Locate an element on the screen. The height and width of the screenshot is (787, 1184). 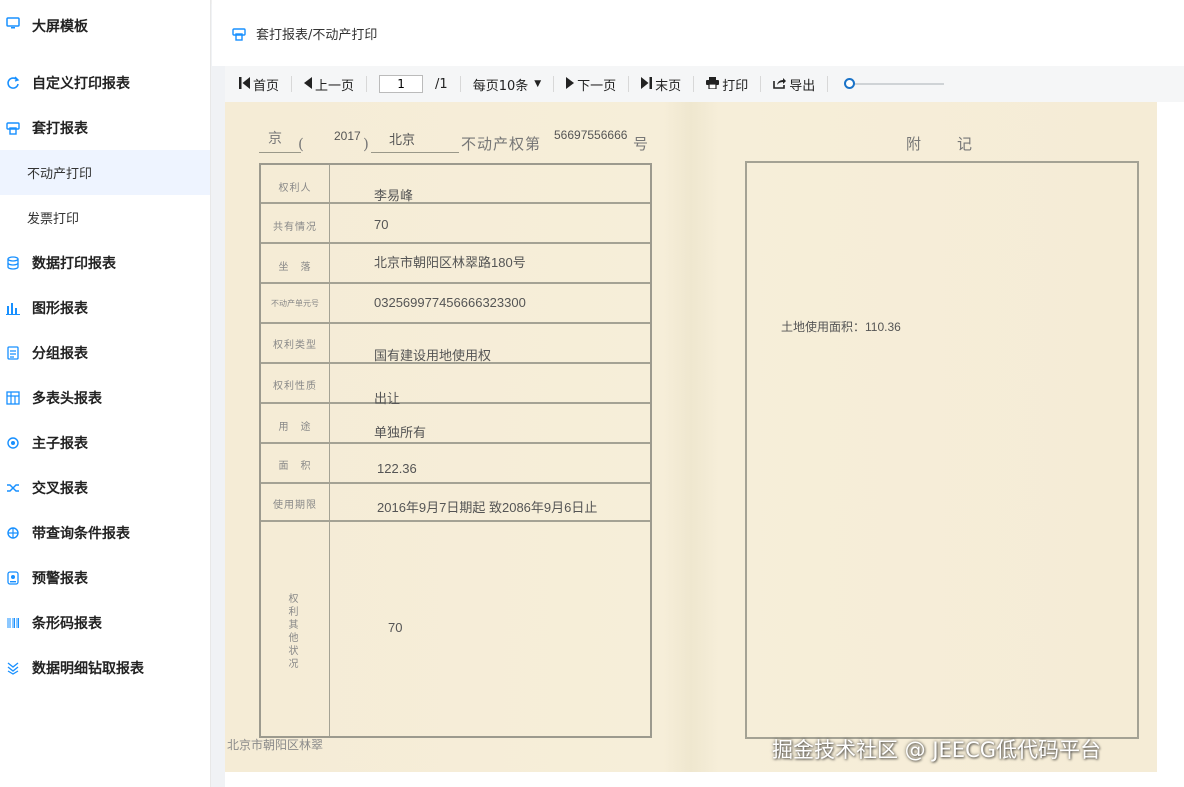
bottom-note: 北京市朝阳区林翠 is located at coordinates (275, 745).